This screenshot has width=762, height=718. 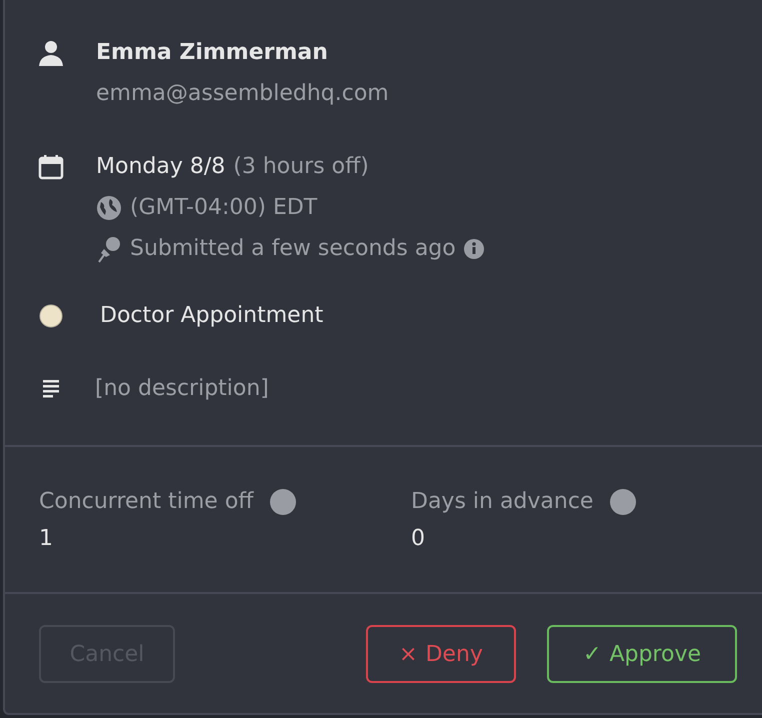 I want to click on pushpin-icon, so click(x=109, y=248).